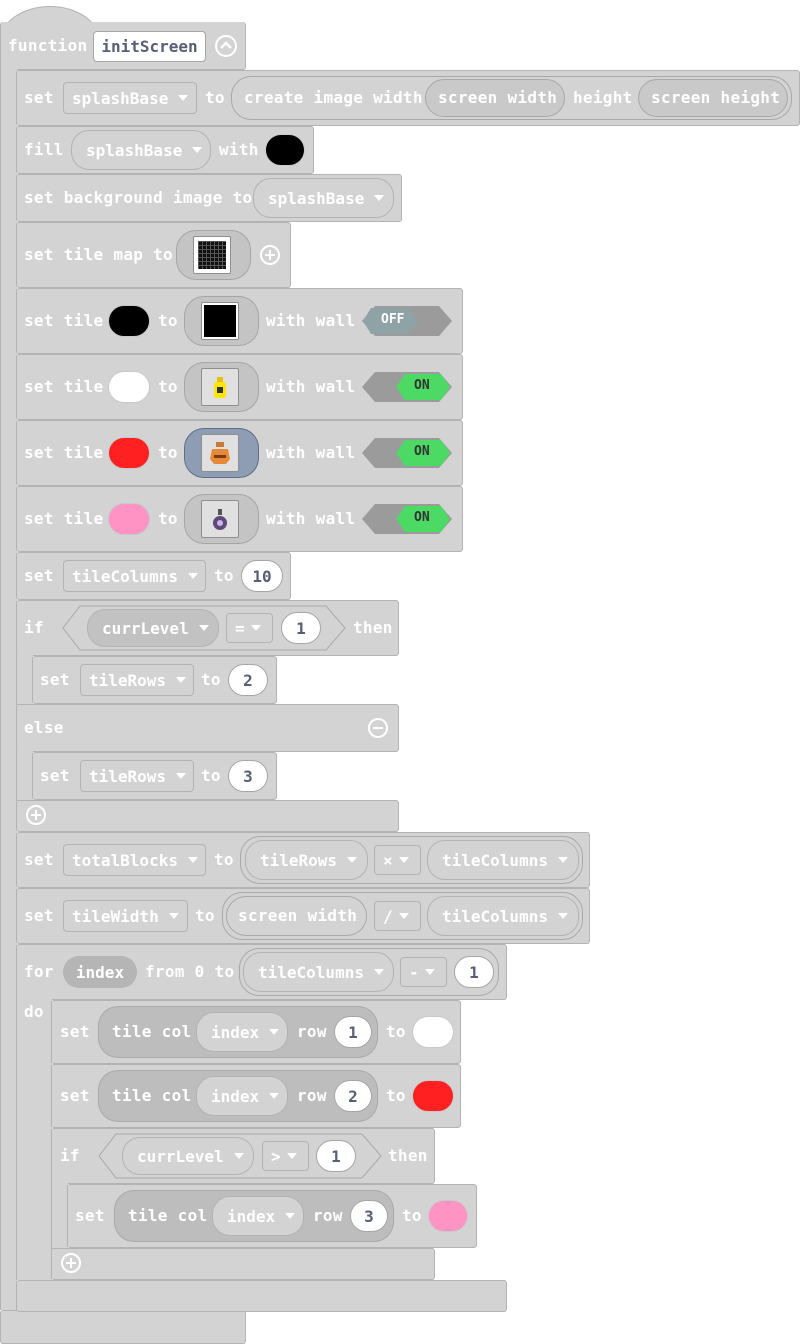 Image resolution: width=800 pixels, height=1344 pixels. What do you see at coordinates (498, 97) in the screenshot?
I see `screen-width-label: screen width` at bounding box center [498, 97].